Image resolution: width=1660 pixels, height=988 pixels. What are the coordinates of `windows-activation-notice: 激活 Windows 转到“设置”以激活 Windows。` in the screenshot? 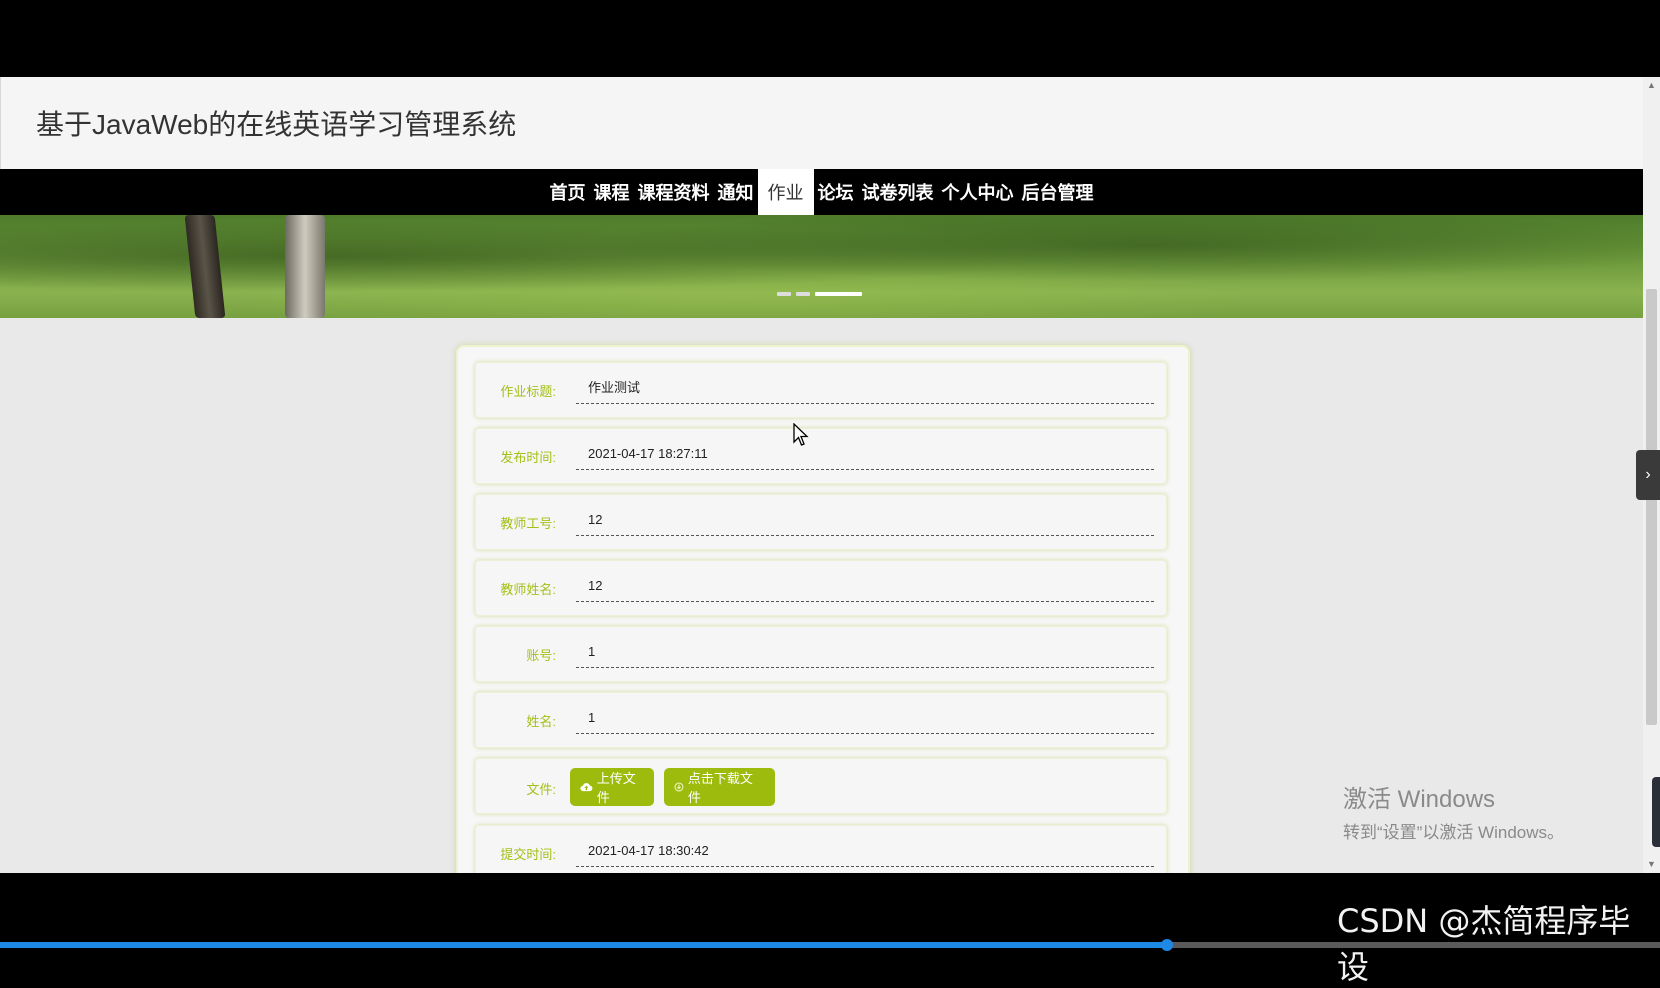 It's located at (1453, 811).